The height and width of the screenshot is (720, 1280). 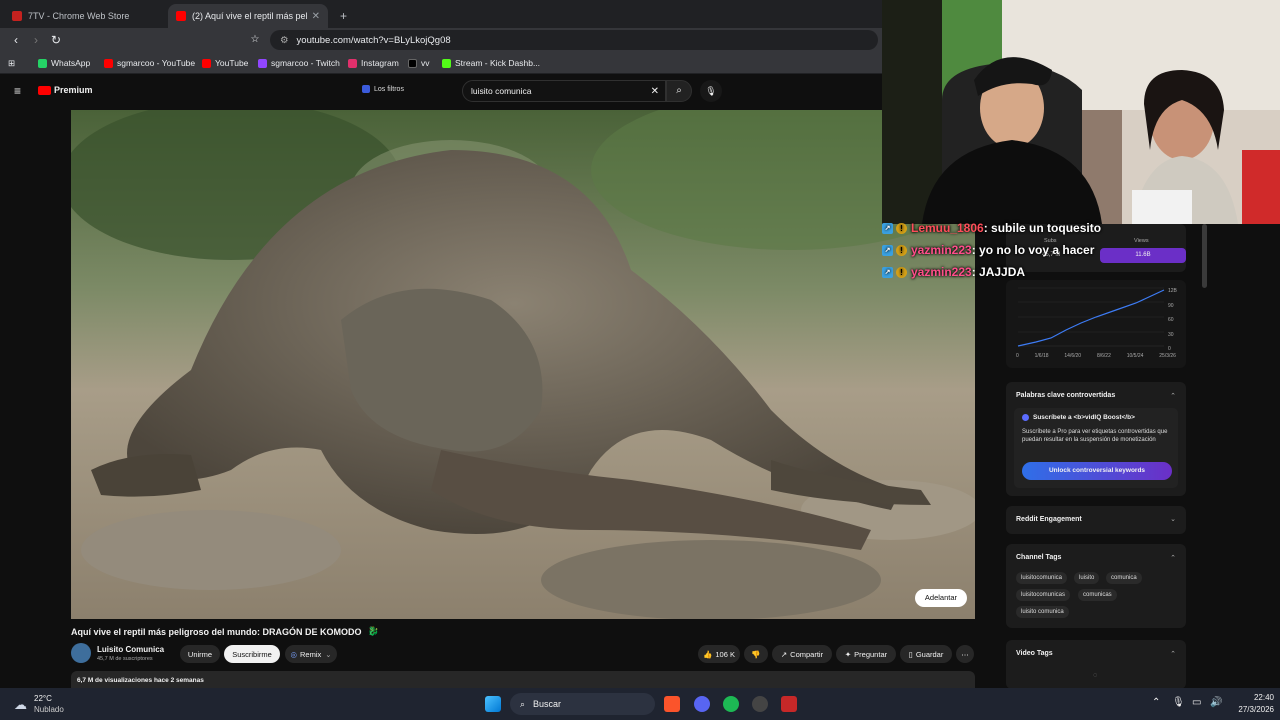 What do you see at coordinates (42, 63) in the screenshot?
I see `whatsapp-icon` at bounding box center [42, 63].